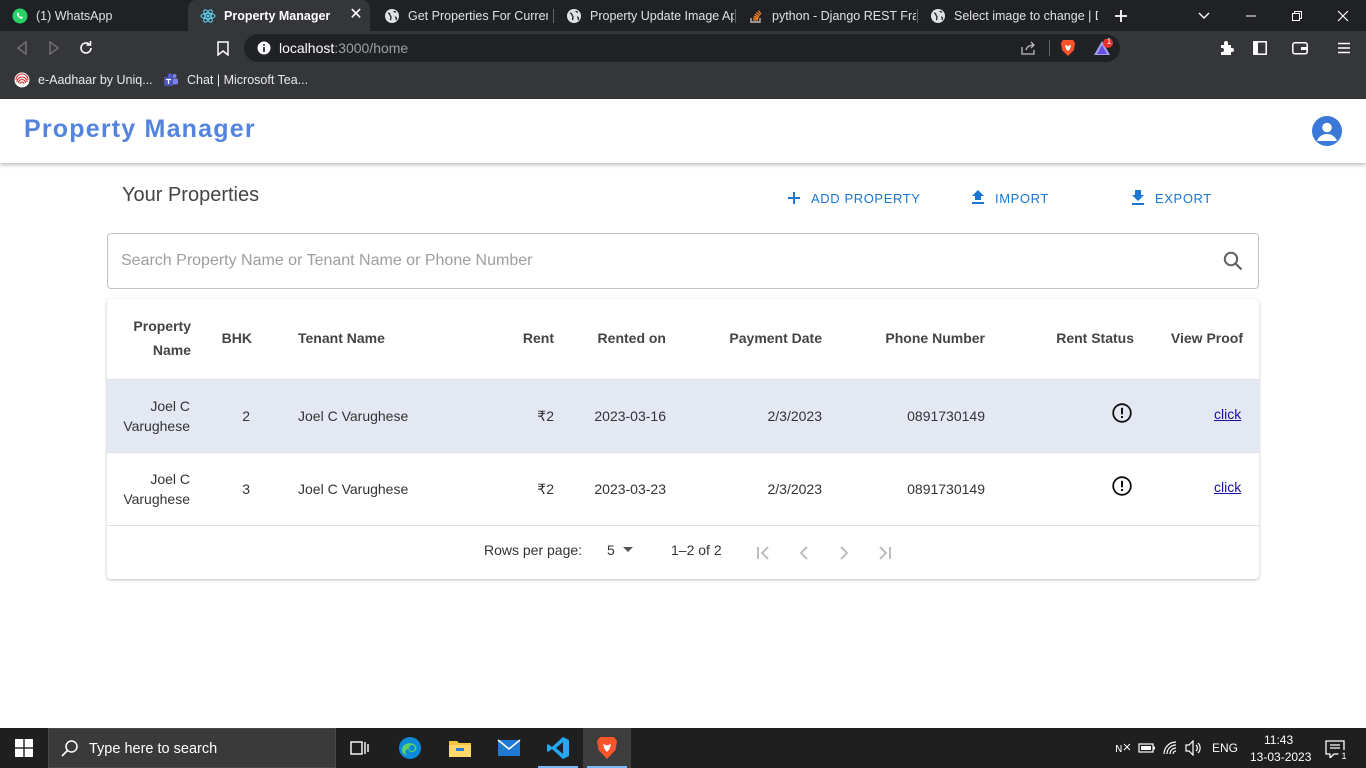  I want to click on column-header-property-name: Property Name, so click(149, 338).